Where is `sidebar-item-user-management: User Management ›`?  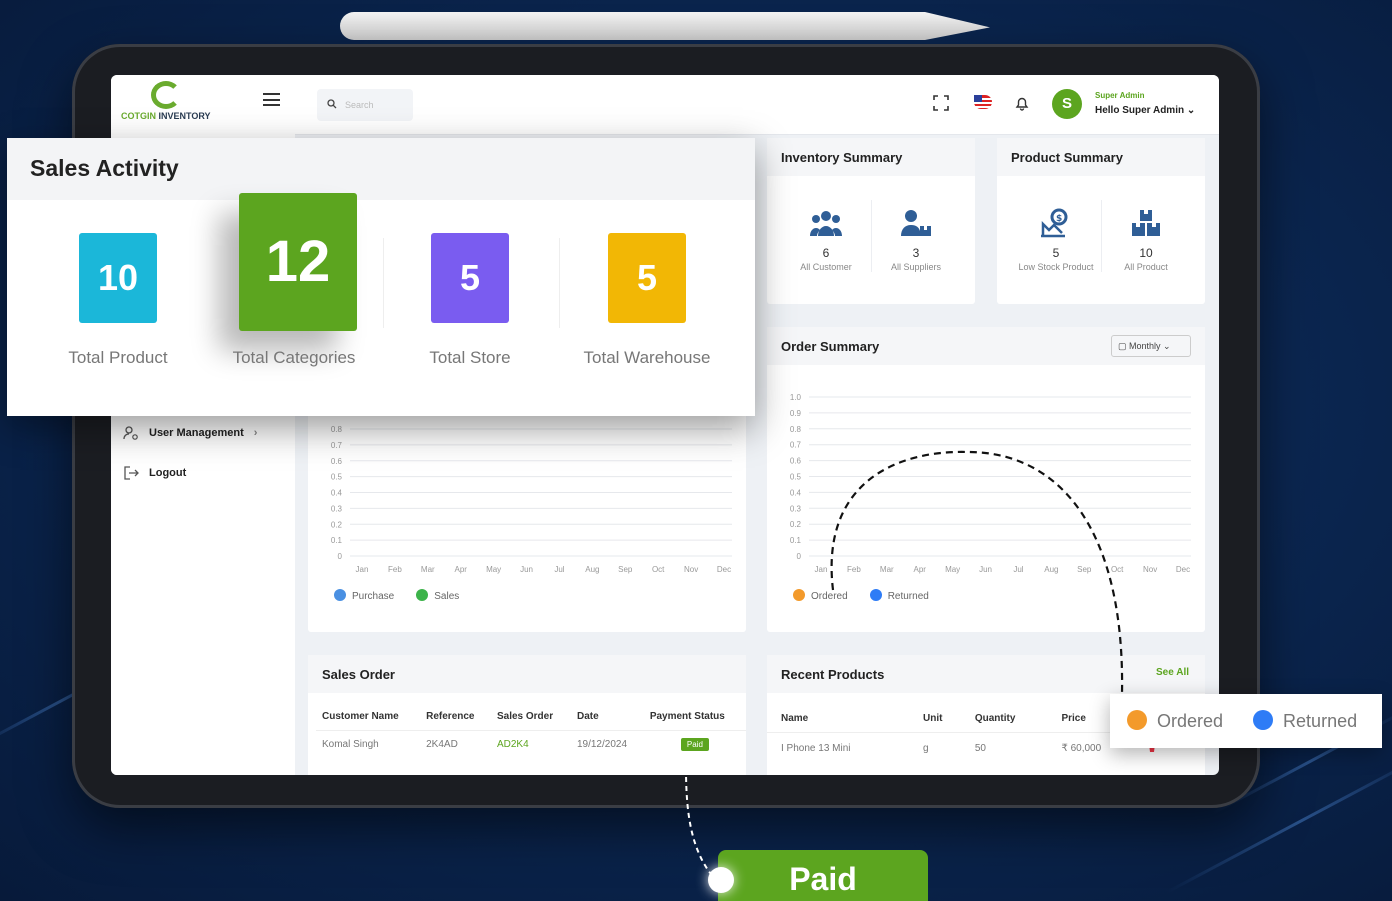
sidebar-item-user-management: User Management › is located at coordinates (190, 433).